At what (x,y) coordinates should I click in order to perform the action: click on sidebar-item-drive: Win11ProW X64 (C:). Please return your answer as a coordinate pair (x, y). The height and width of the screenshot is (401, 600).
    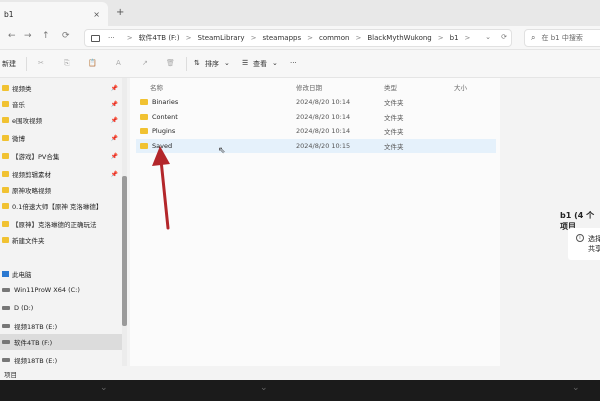
    Looking at the image, I should click on (61, 290).